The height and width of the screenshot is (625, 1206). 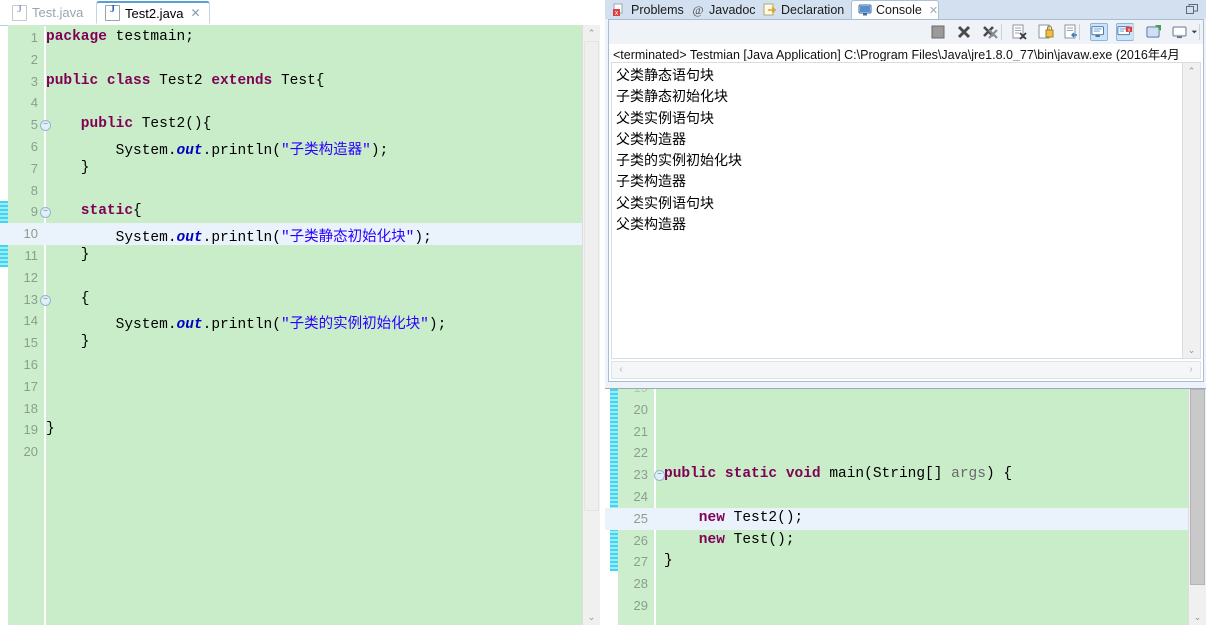 I want to click on line-number: 12, so click(x=30, y=277).